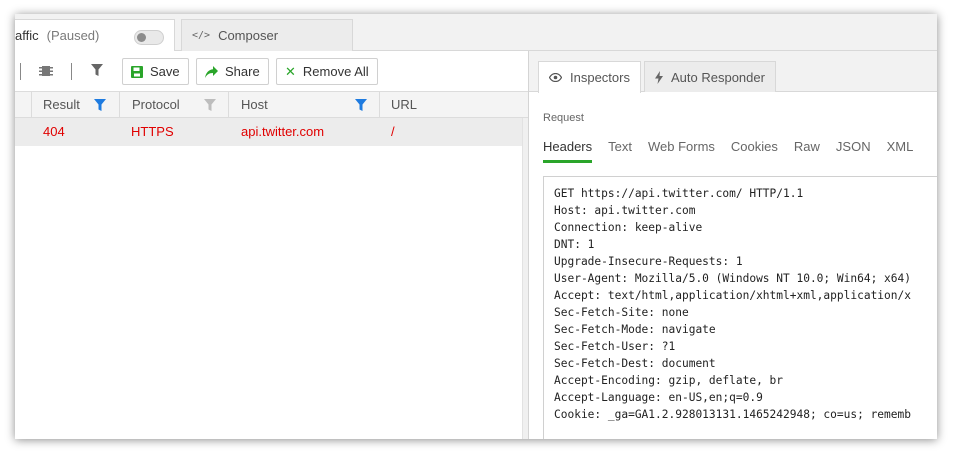 This screenshot has height=455, width=956. Describe the element at coordinates (853, 149) in the screenshot. I see `subtab-json: JSON` at that location.